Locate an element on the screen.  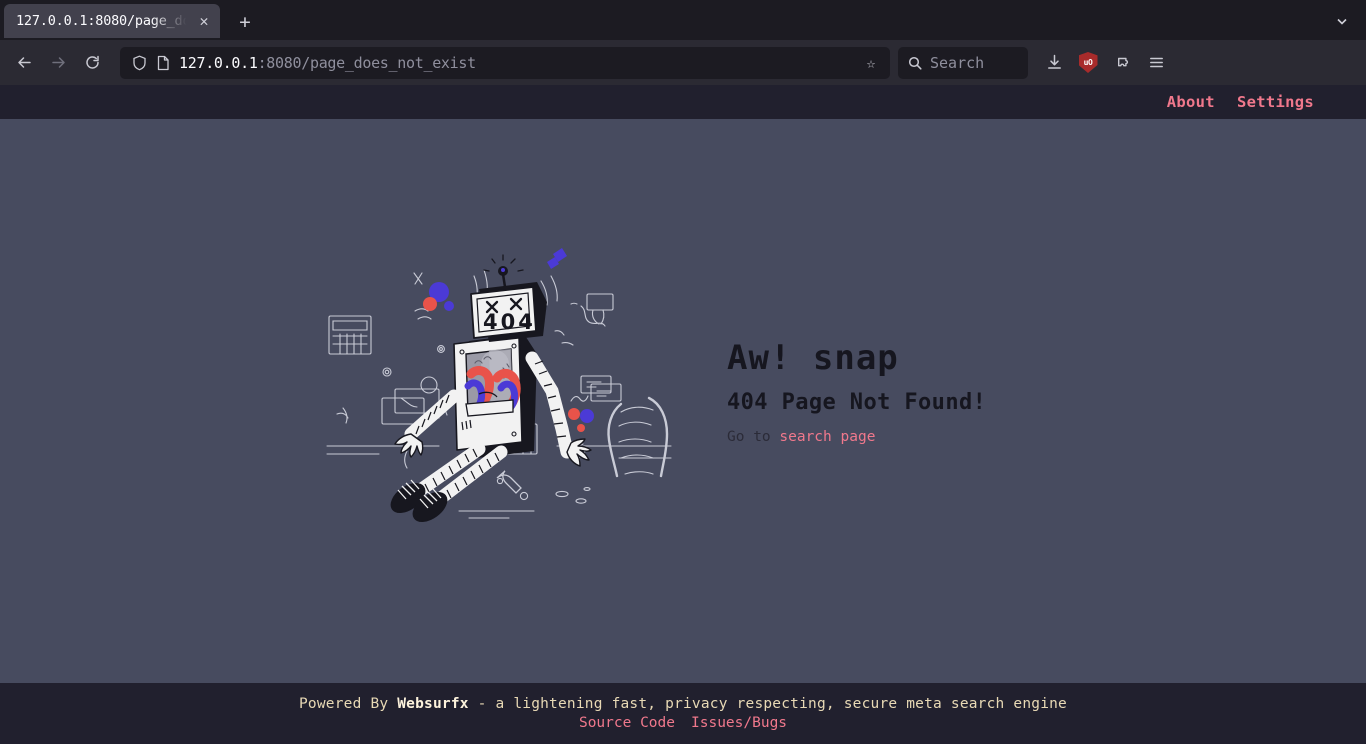
ublock-origin-icon: uO is located at coordinates (1088, 63).